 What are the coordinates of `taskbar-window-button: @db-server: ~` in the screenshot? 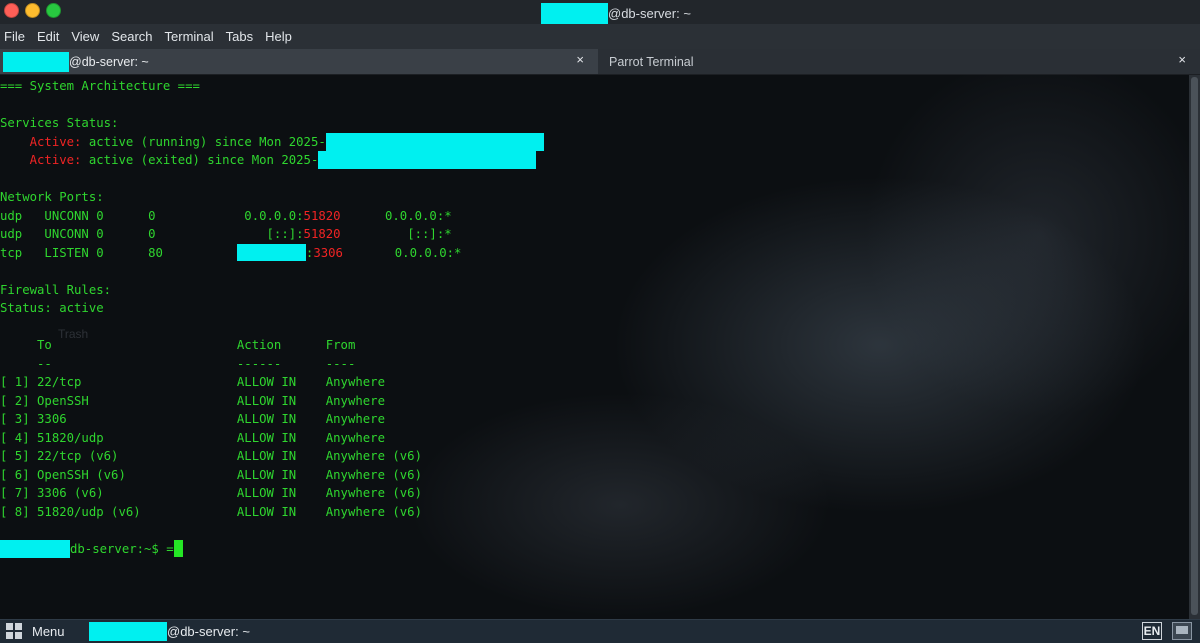 It's located at (169, 631).